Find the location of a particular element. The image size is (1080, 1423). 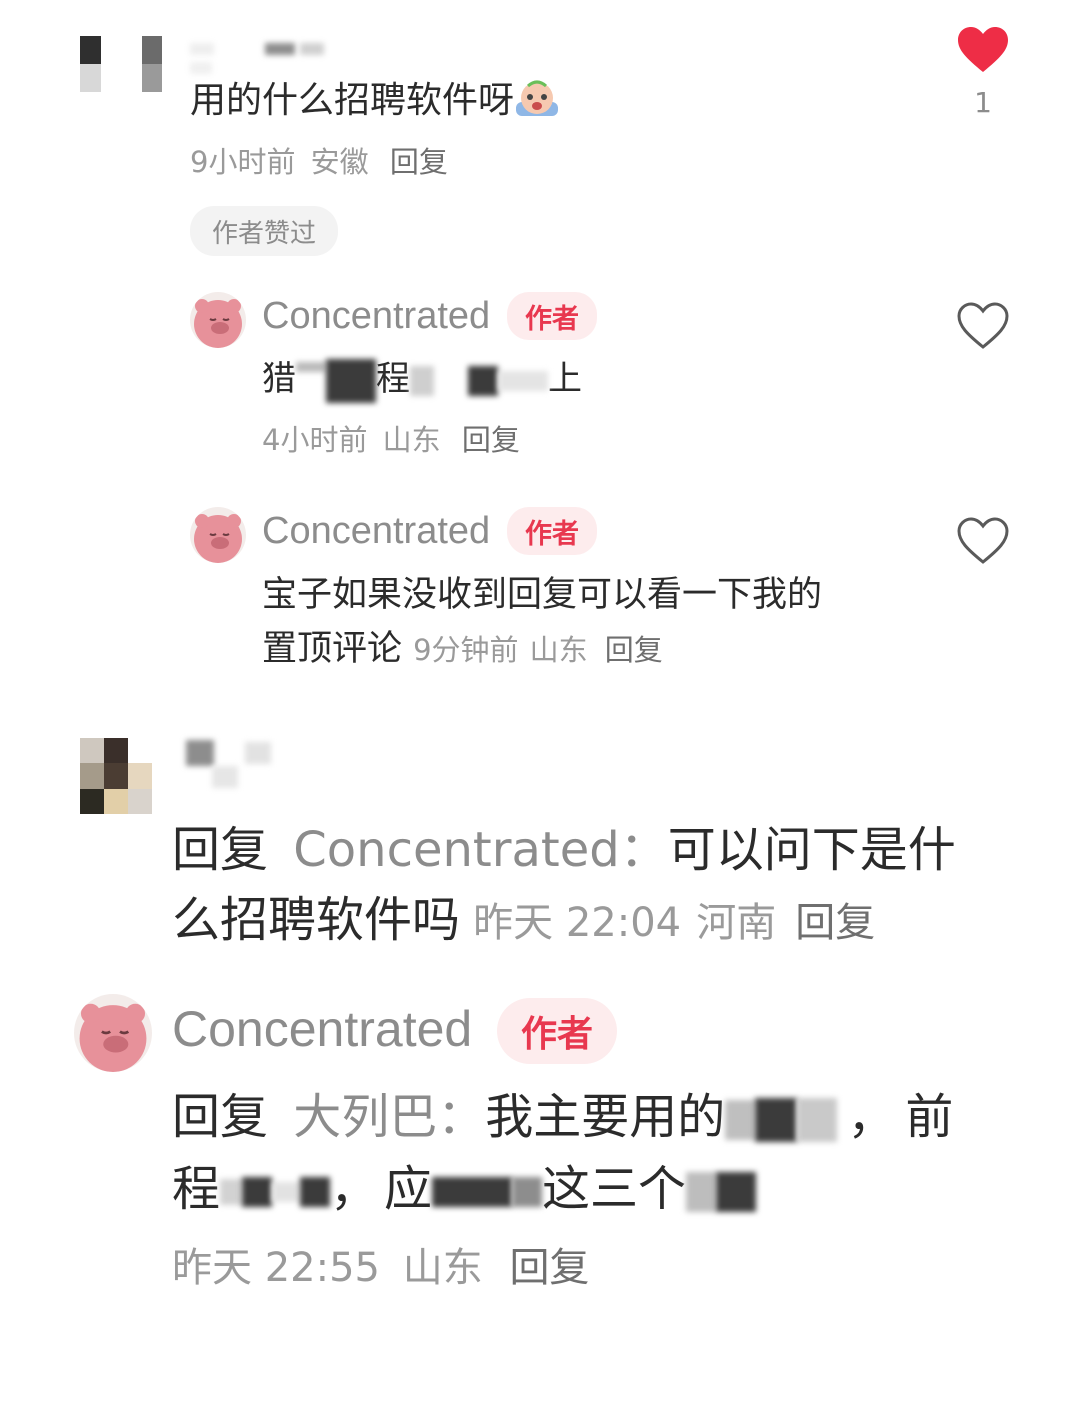

author-liked-badge: 作者赞过 is located at coordinates (264, 231).